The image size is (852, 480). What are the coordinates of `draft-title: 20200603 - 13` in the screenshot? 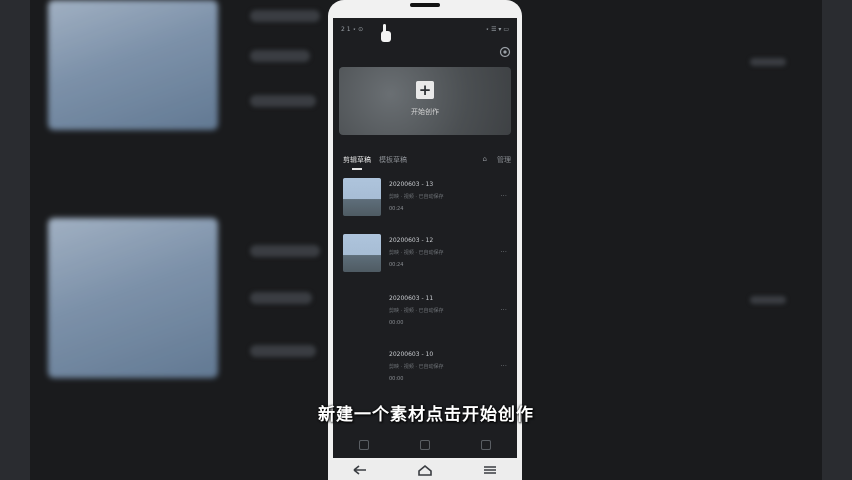 It's located at (411, 184).